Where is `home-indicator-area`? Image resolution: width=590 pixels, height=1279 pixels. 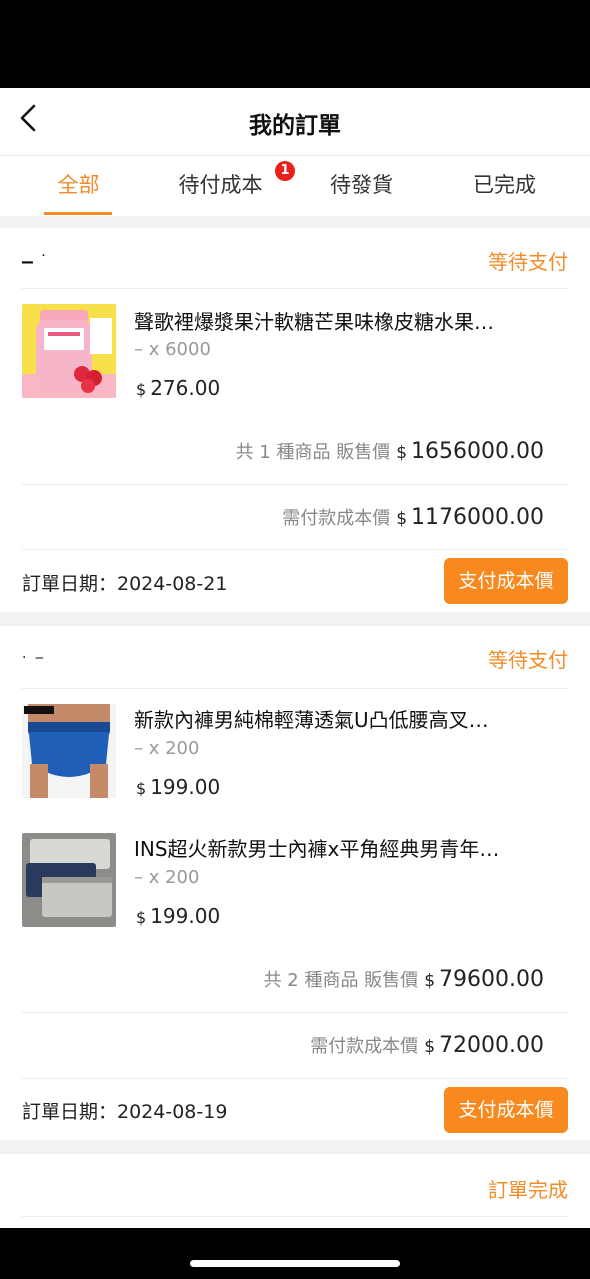 home-indicator-area is located at coordinates (295, 1253).